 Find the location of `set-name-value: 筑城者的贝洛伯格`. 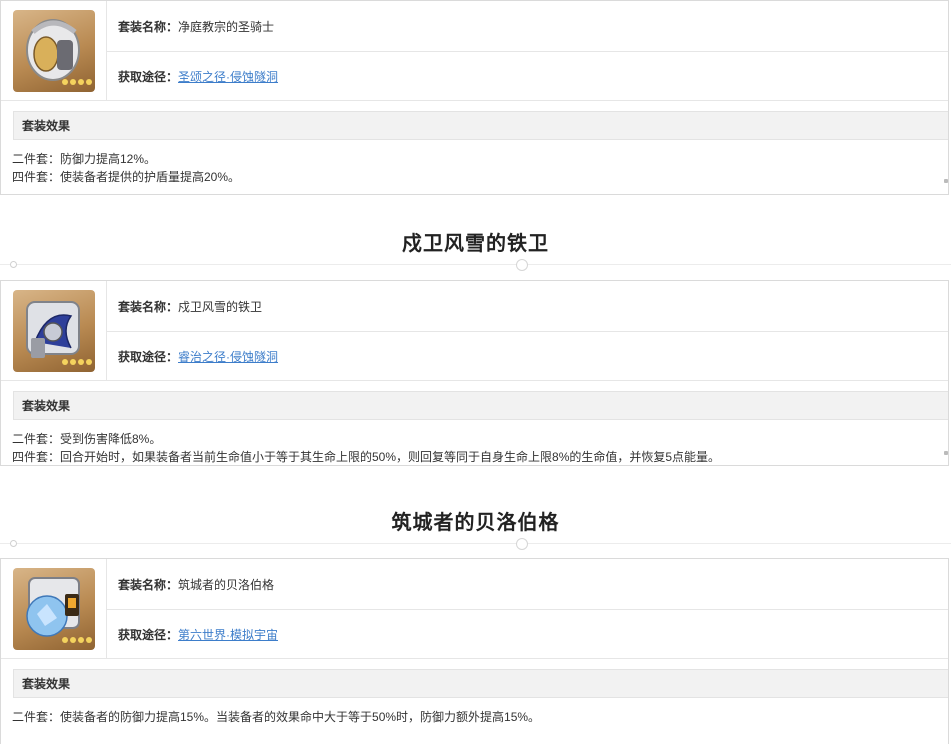

set-name-value: 筑城者的贝洛伯格 is located at coordinates (226, 584).